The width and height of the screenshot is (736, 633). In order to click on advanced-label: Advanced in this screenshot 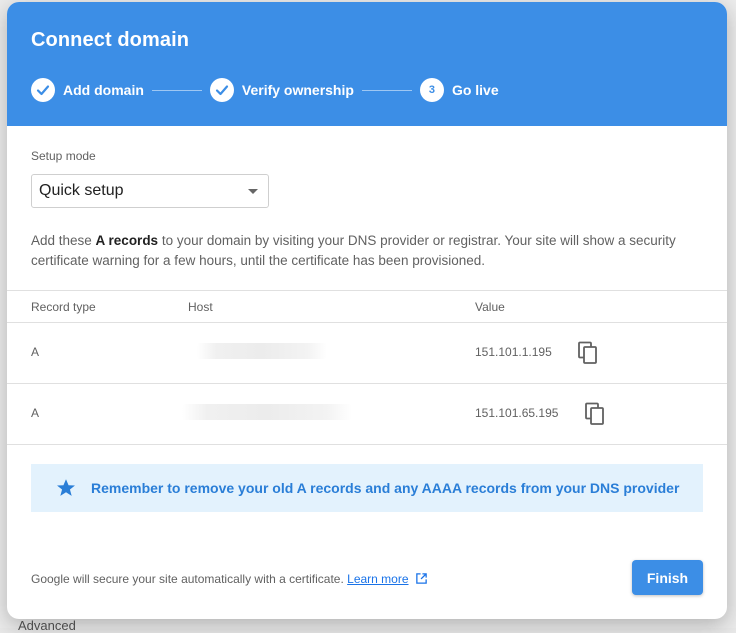, I will do `click(47, 625)`.